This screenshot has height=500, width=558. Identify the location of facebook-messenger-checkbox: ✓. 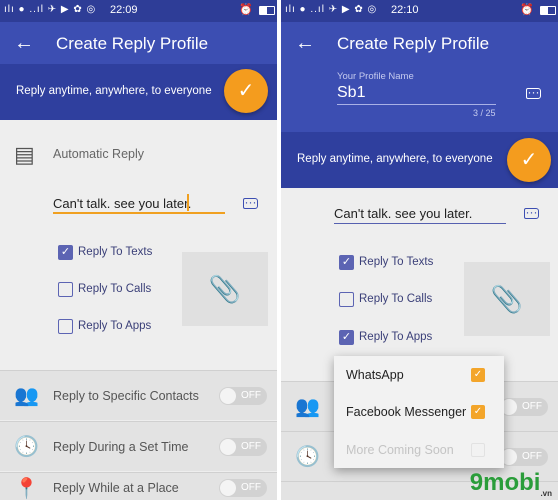
(478, 412).